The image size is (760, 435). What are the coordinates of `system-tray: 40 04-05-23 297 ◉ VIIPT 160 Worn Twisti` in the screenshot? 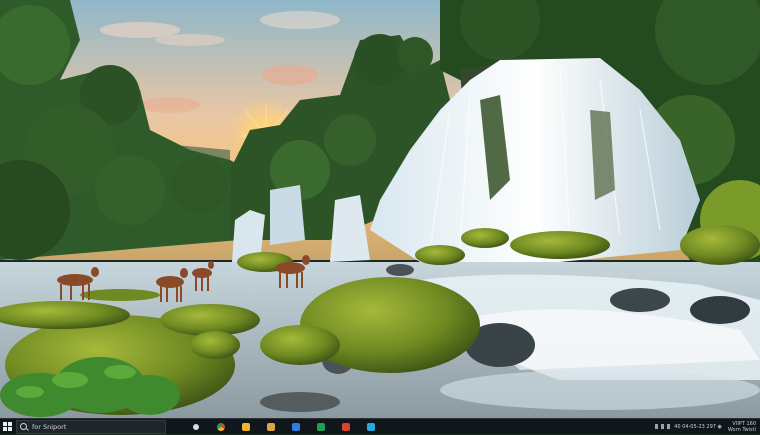 It's located at (707, 427).